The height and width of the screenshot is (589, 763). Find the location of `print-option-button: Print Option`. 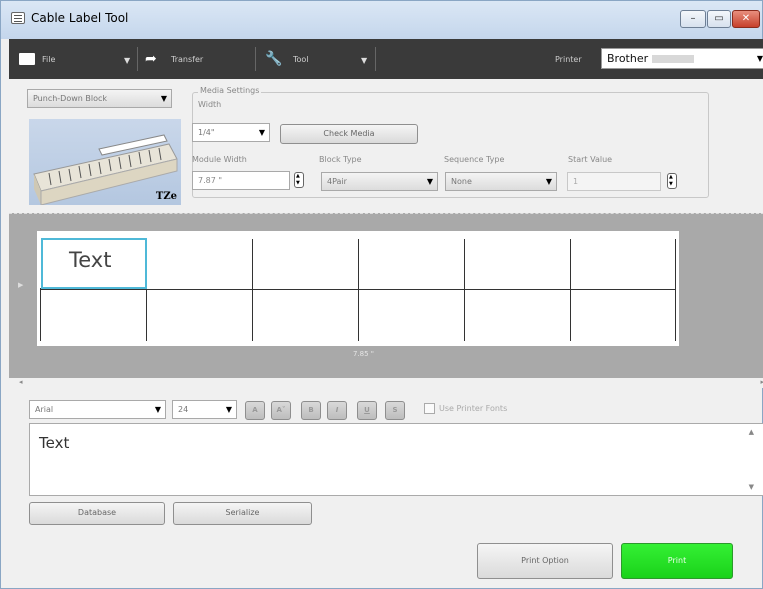

print-option-button: Print Option is located at coordinates (545, 561).